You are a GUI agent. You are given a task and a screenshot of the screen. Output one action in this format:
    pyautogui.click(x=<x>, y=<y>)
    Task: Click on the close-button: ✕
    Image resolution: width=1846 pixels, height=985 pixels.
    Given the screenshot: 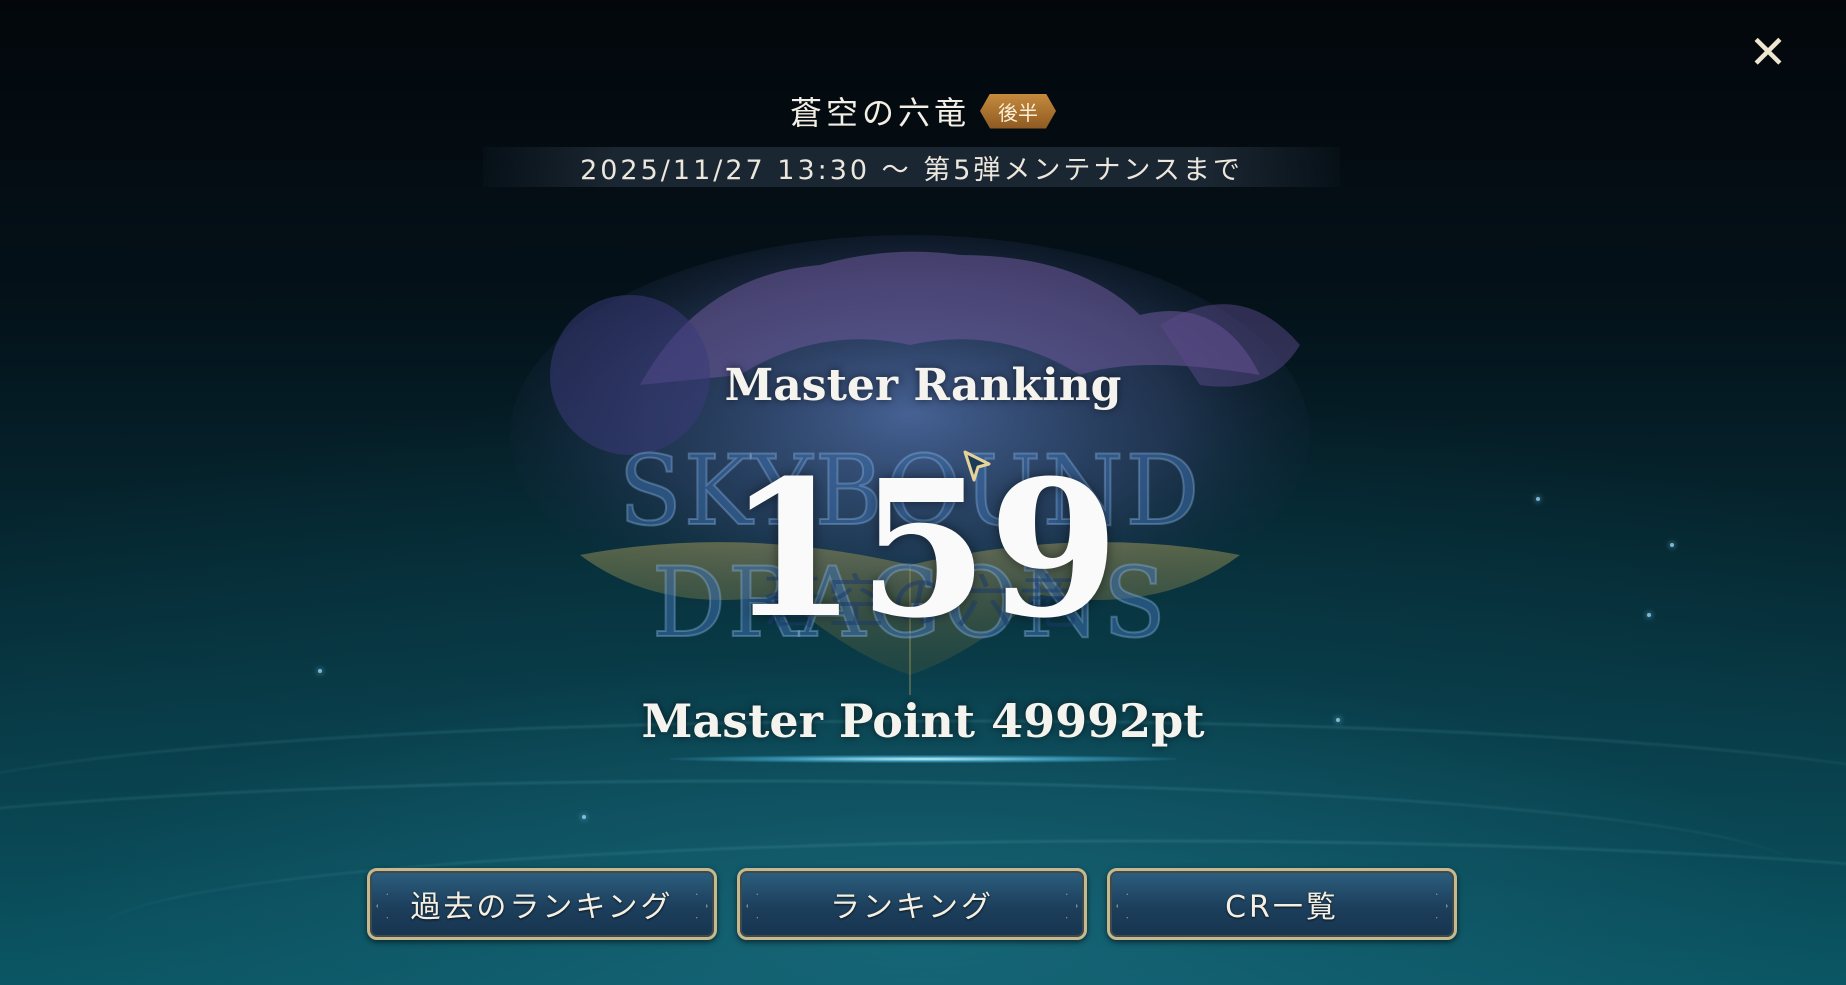 What is the action you would take?
    pyautogui.click(x=1768, y=52)
    